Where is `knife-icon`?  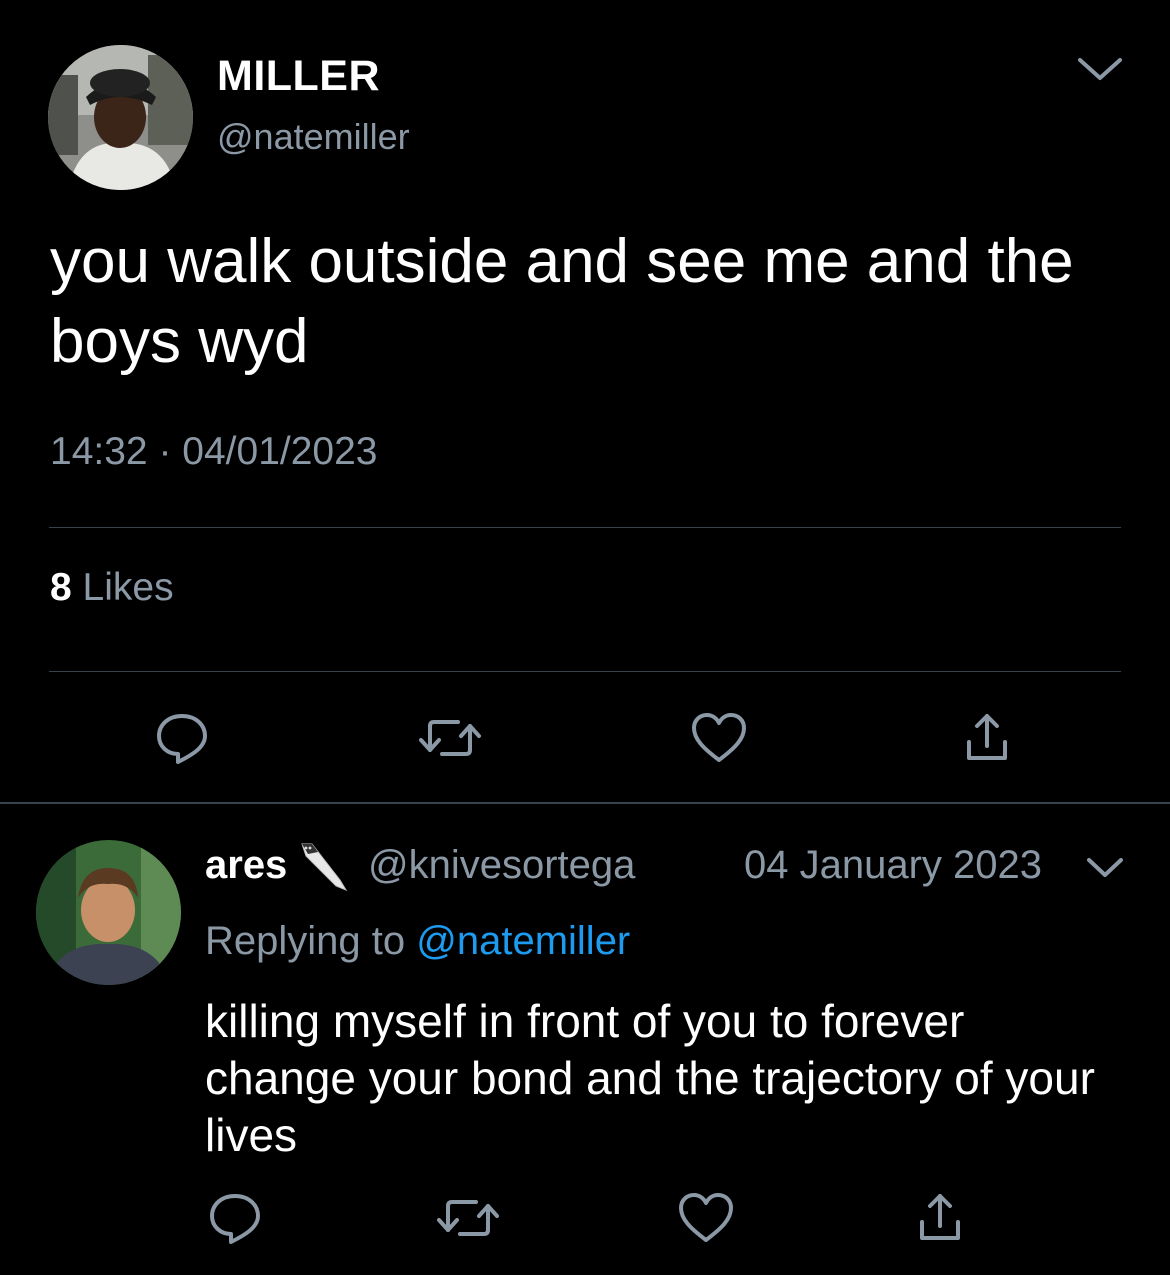
knife-icon is located at coordinates (324, 868).